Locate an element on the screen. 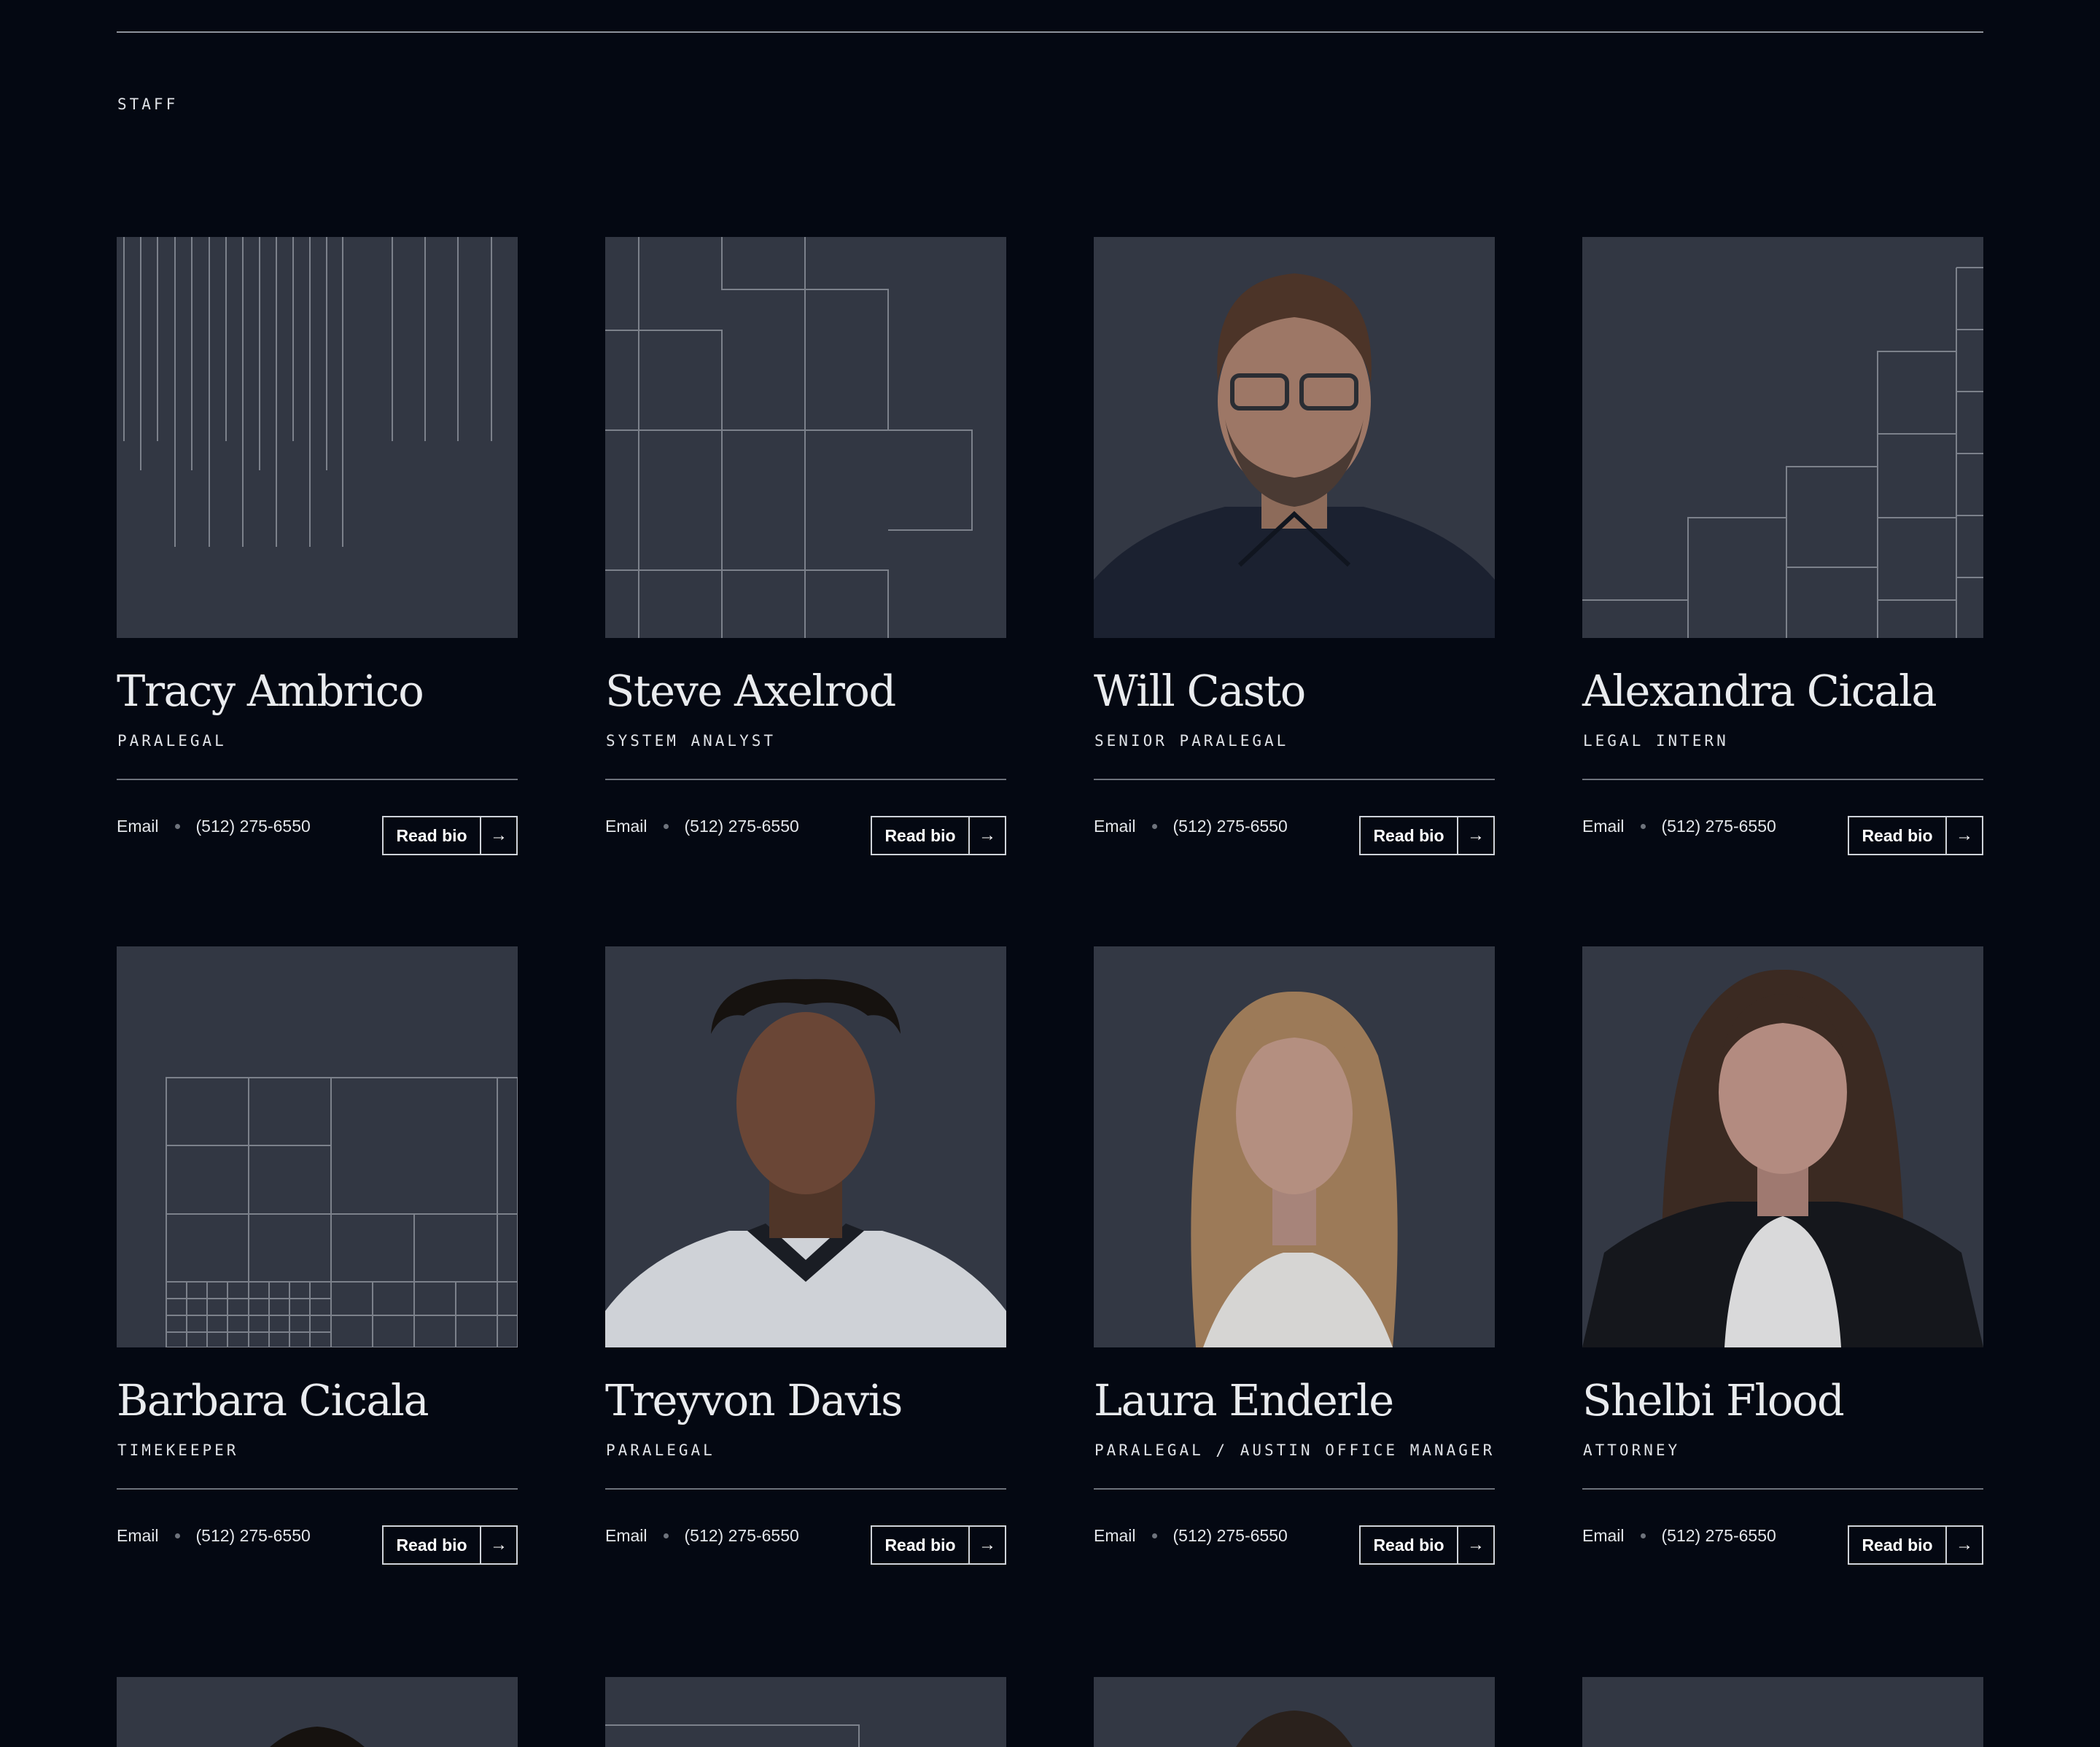  staff-name: Tracy Ambrico is located at coordinates (270, 691).